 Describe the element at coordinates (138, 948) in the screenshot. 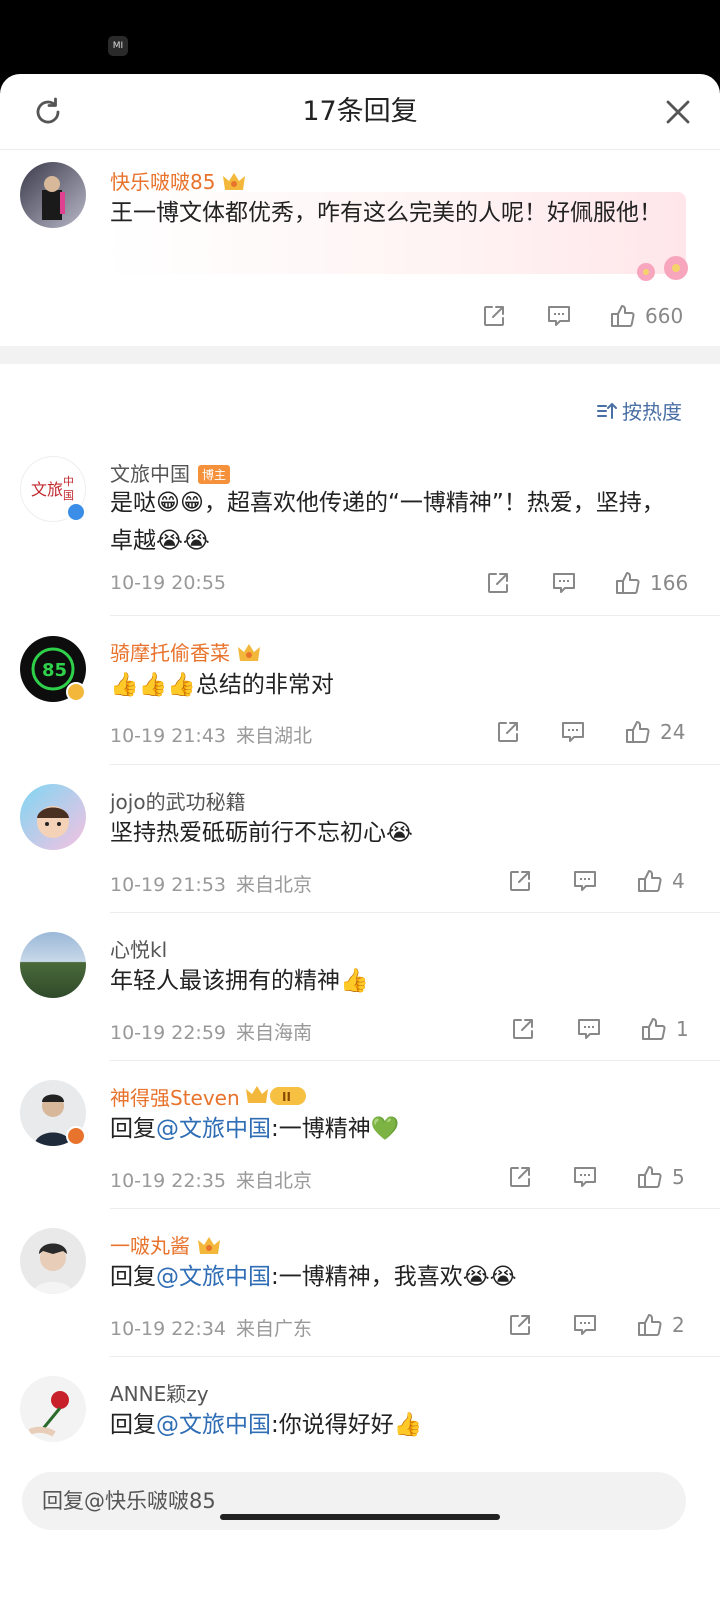

I see `username: 心悦kl` at that location.